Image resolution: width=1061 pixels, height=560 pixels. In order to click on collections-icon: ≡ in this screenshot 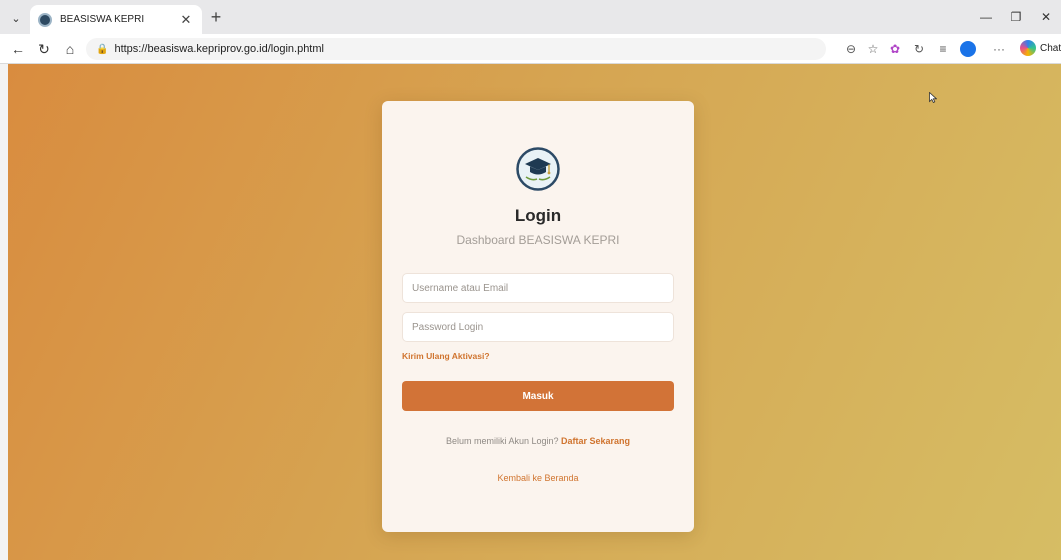, I will do `click(943, 49)`.